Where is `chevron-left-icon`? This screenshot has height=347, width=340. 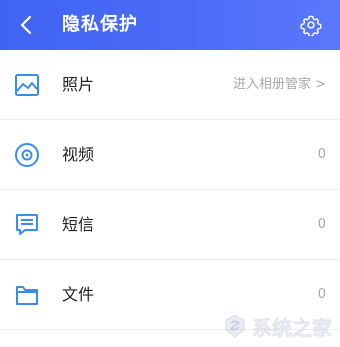 chevron-left-icon is located at coordinates (26, 25).